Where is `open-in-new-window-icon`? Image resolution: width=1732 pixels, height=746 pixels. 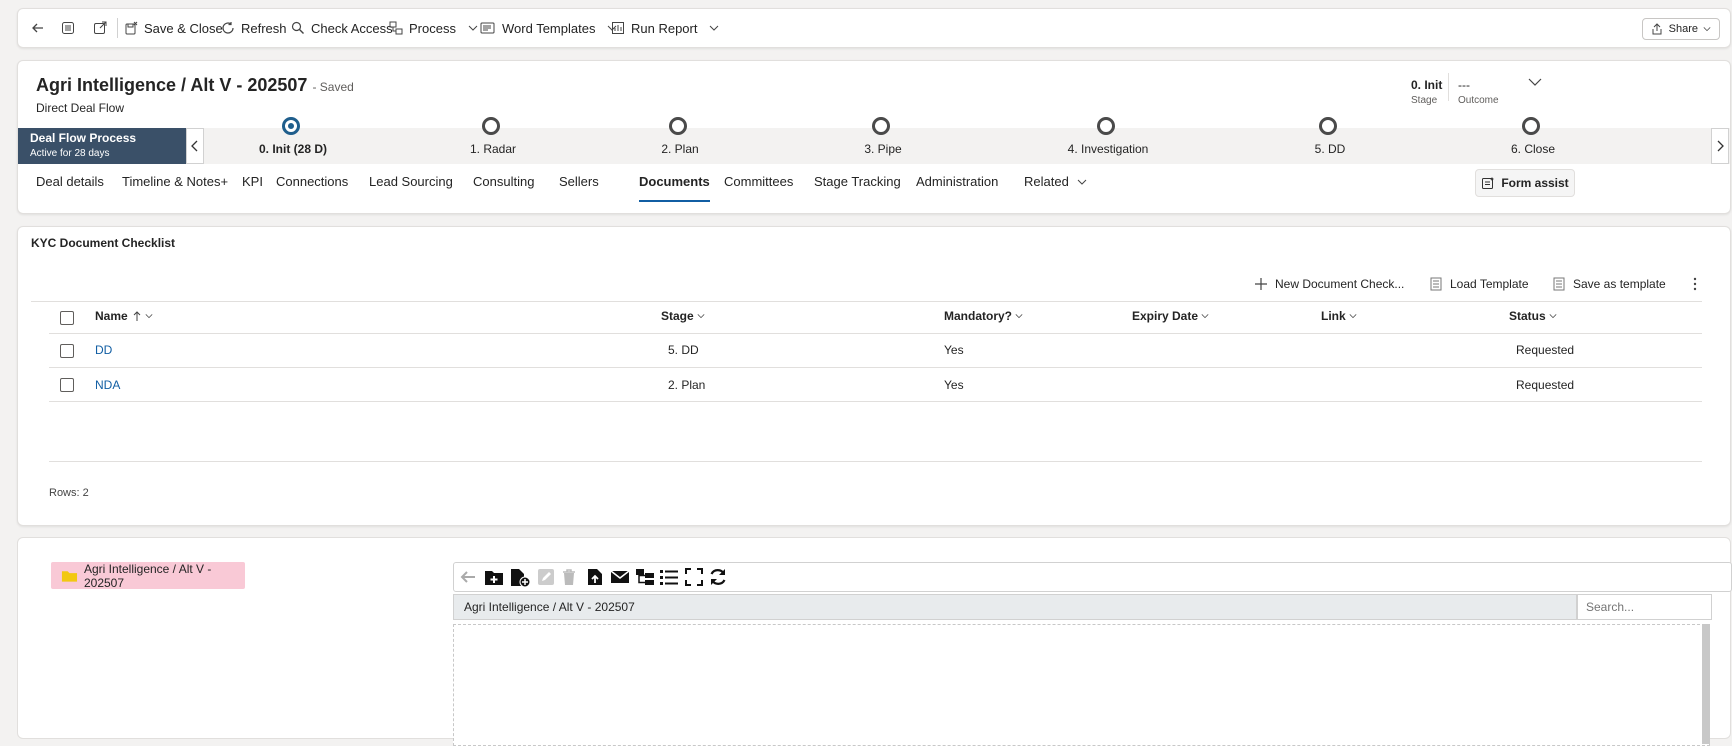
open-in-new-window-icon is located at coordinates (100, 27).